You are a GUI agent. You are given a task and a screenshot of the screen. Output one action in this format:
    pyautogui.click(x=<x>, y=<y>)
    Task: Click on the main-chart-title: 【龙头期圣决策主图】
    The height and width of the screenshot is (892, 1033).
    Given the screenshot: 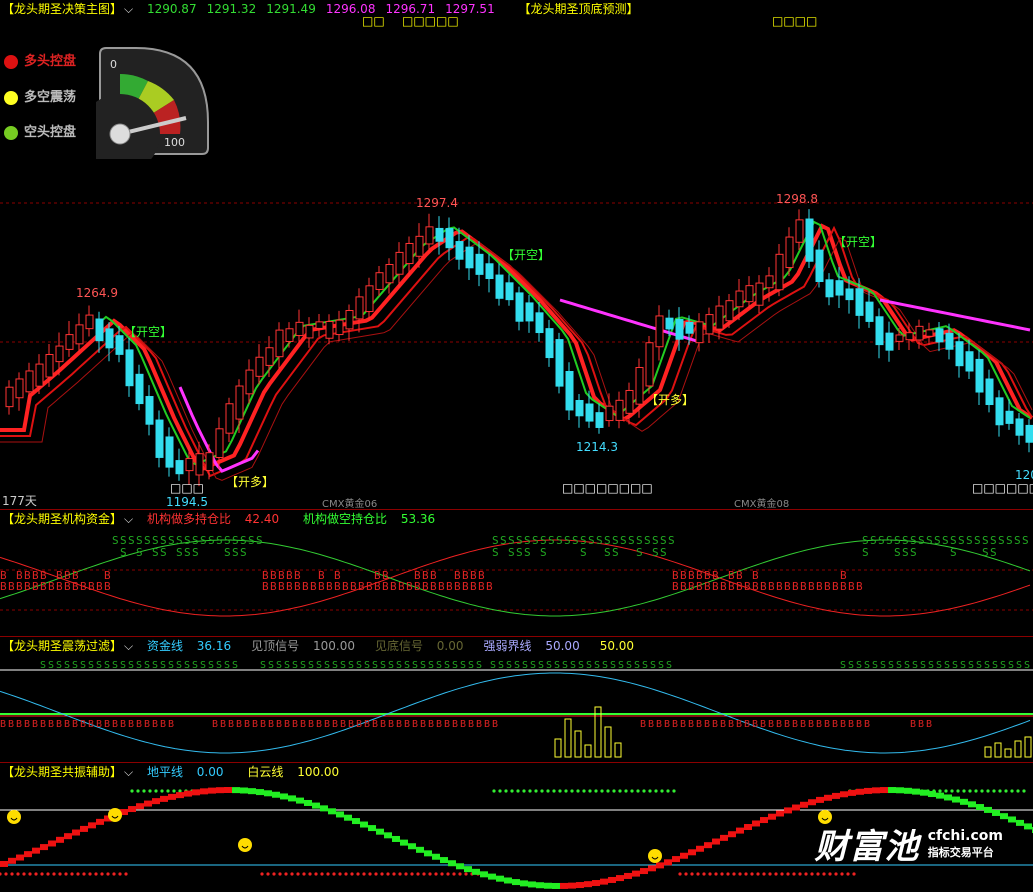 What is the action you would take?
    pyautogui.click(x=62, y=9)
    